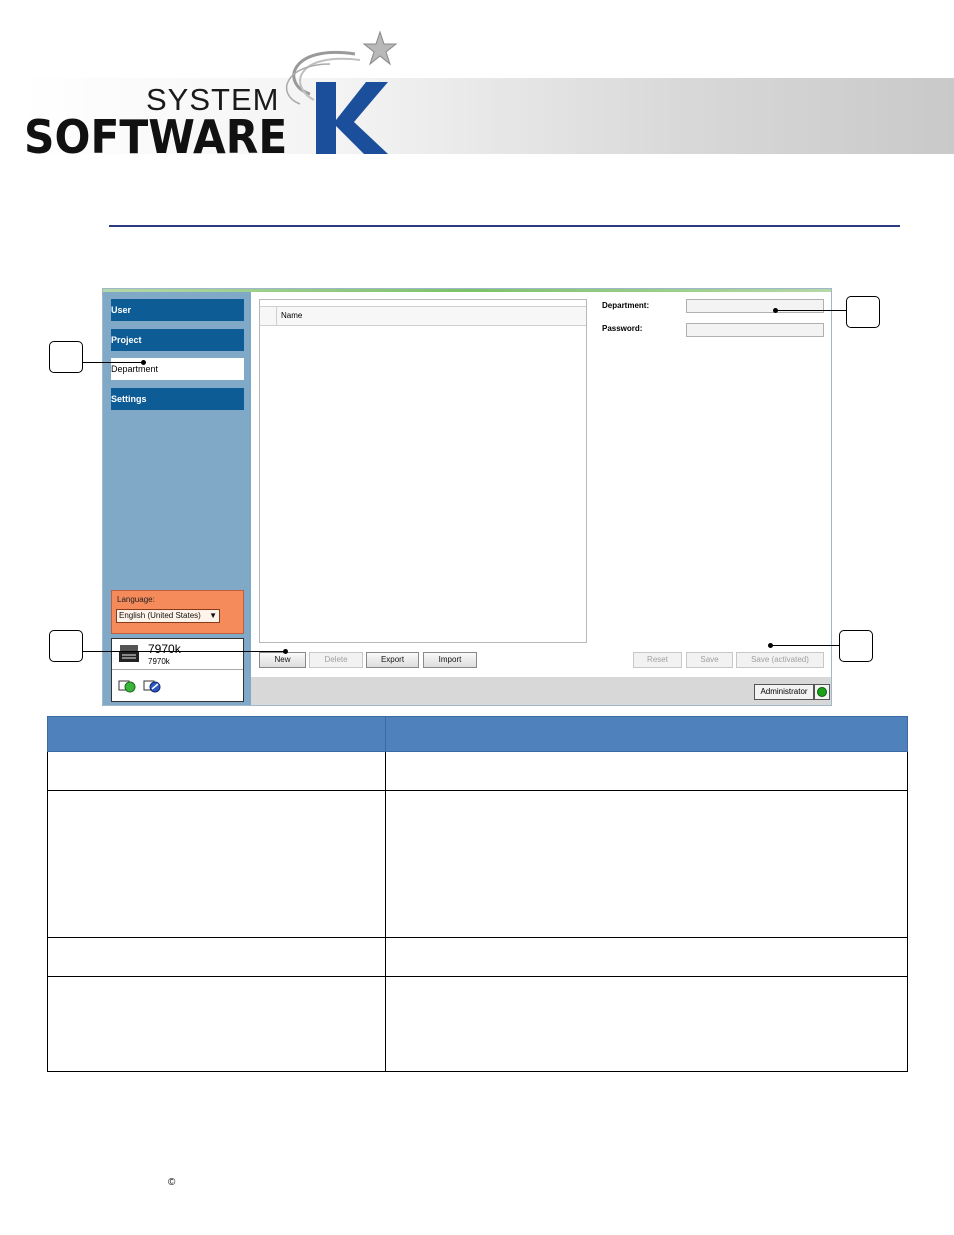 The height and width of the screenshot is (1235, 954). What do you see at coordinates (622, 328) in the screenshot?
I see `password-label: Password:` at bounding box center [622, 328].